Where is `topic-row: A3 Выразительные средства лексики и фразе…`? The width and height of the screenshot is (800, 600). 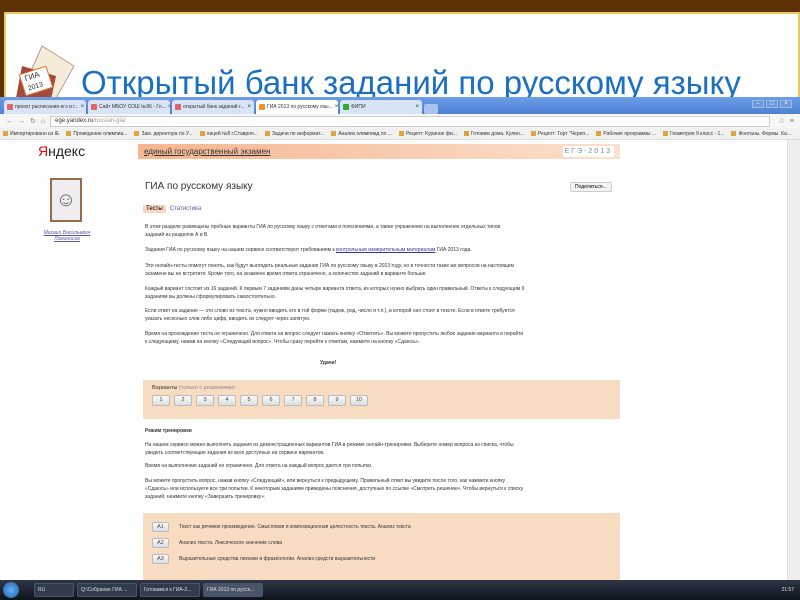
topic-row: A3 Выразительные средства лексики и фразе… is located at coordinates (386, 559).